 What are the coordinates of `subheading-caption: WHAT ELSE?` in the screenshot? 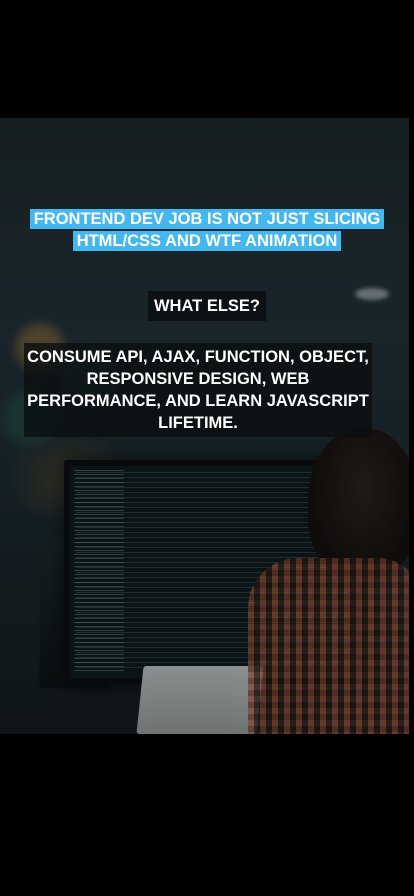 It's located at (207, 306).